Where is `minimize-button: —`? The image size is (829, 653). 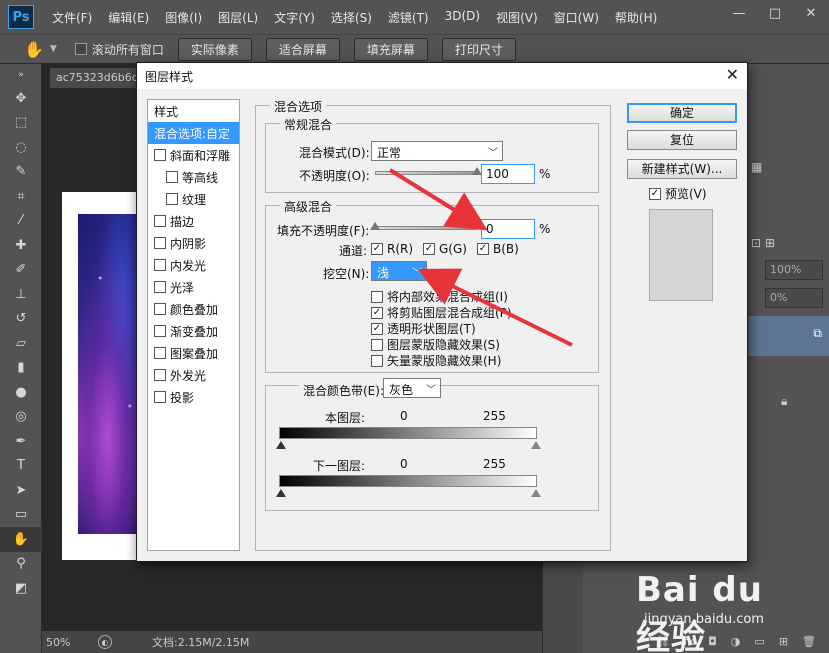 minimize-button: — is located at coordinates (739, 13).